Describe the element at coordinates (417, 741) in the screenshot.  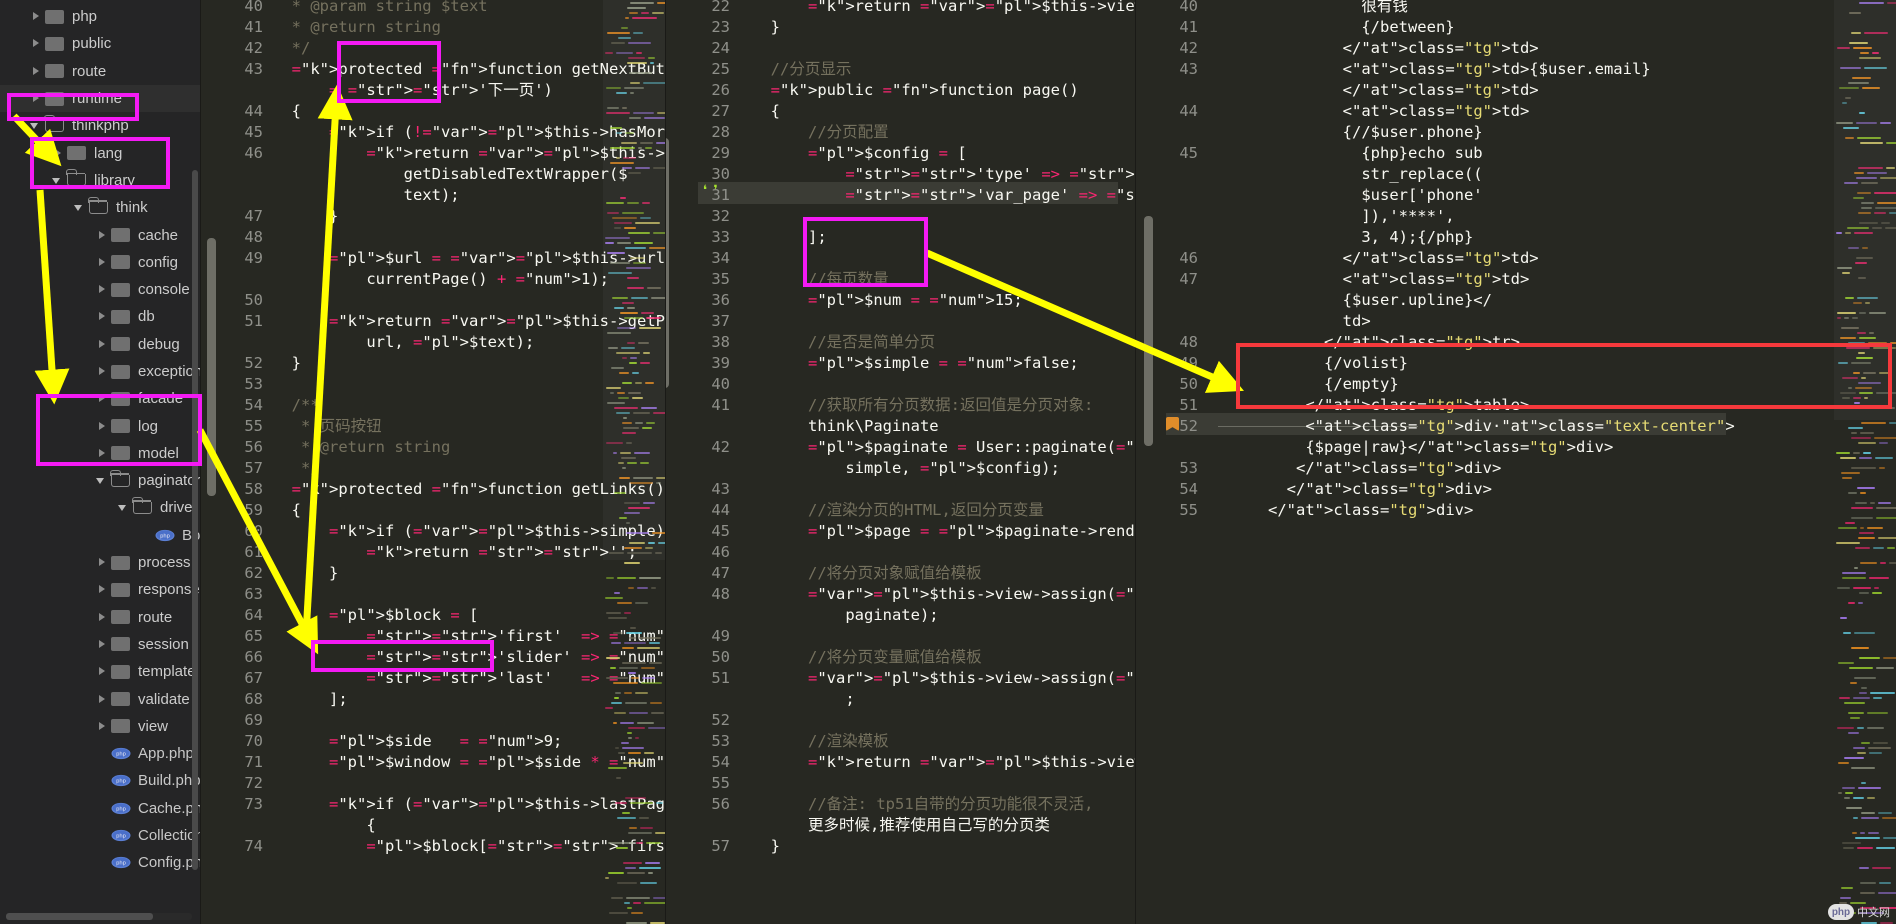
I see `code-line: ="pl">$side = ="num">9;` at that location.